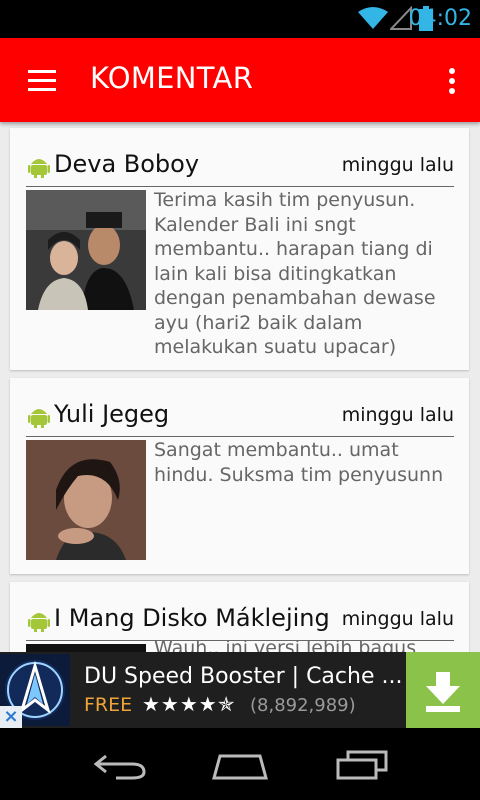 Image resolution: width=480 pixels, height=800 pixels. I want to click on commenter-name: Yuli Jegeg, so click(112, 414).